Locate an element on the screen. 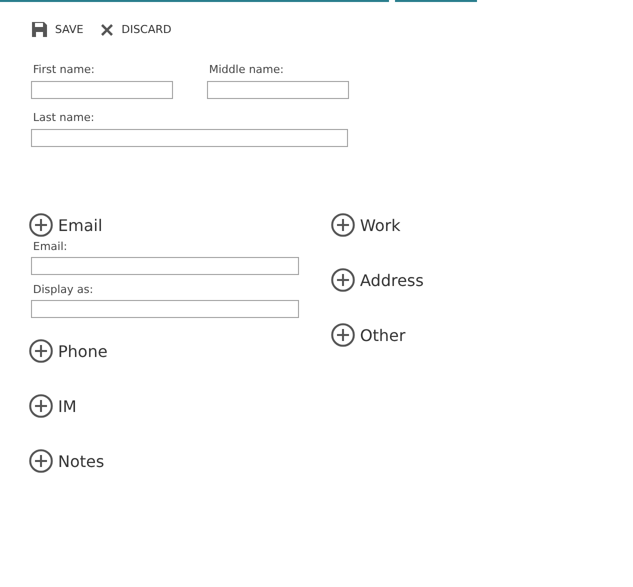 The width and height of the screenshot is (633, 587). section-button: Address is located at coordinates (377, 280).